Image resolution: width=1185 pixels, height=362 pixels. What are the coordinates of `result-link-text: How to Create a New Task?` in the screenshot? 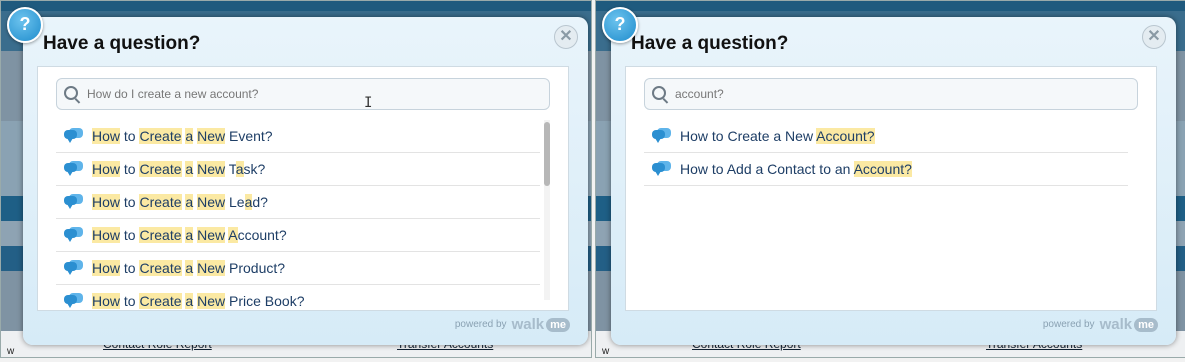 It's located at (178, 169).